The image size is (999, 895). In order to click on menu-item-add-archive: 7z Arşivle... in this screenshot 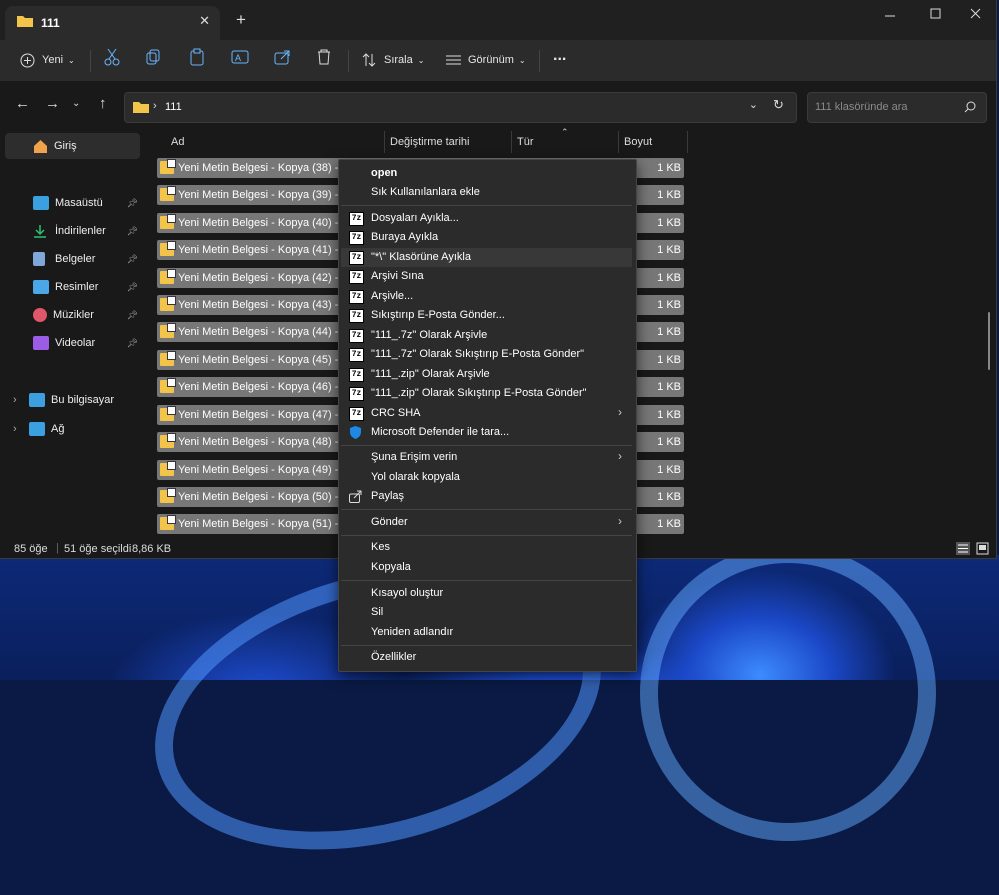, I will do `click(486, 296)`.